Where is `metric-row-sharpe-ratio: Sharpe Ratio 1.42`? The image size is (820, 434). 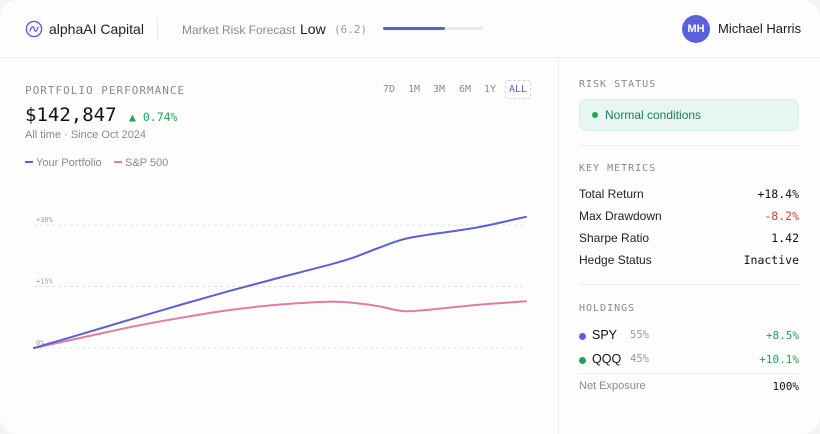
metric-row-sharpe-ratio: Sharpe Ratio 1.42 is located at coordinates (689, 239).